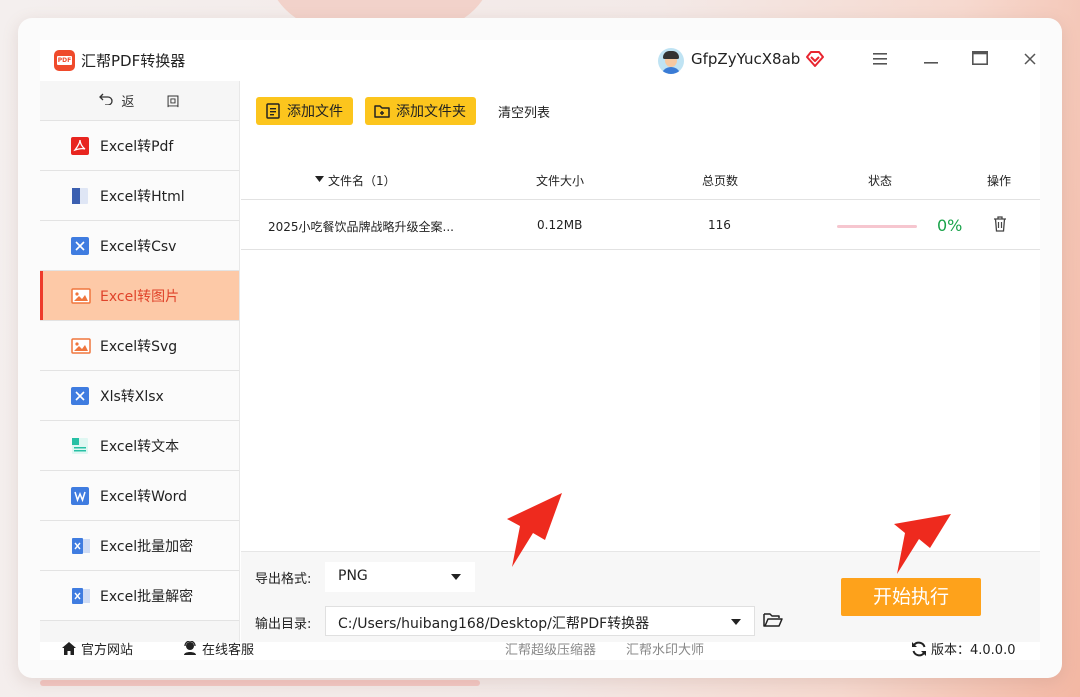 The height and width of the screenshot is (697, 1080). Describe the element at coordinates (720, 181) in the screenshot. I see `column-header-pages: 总页数` at that location.